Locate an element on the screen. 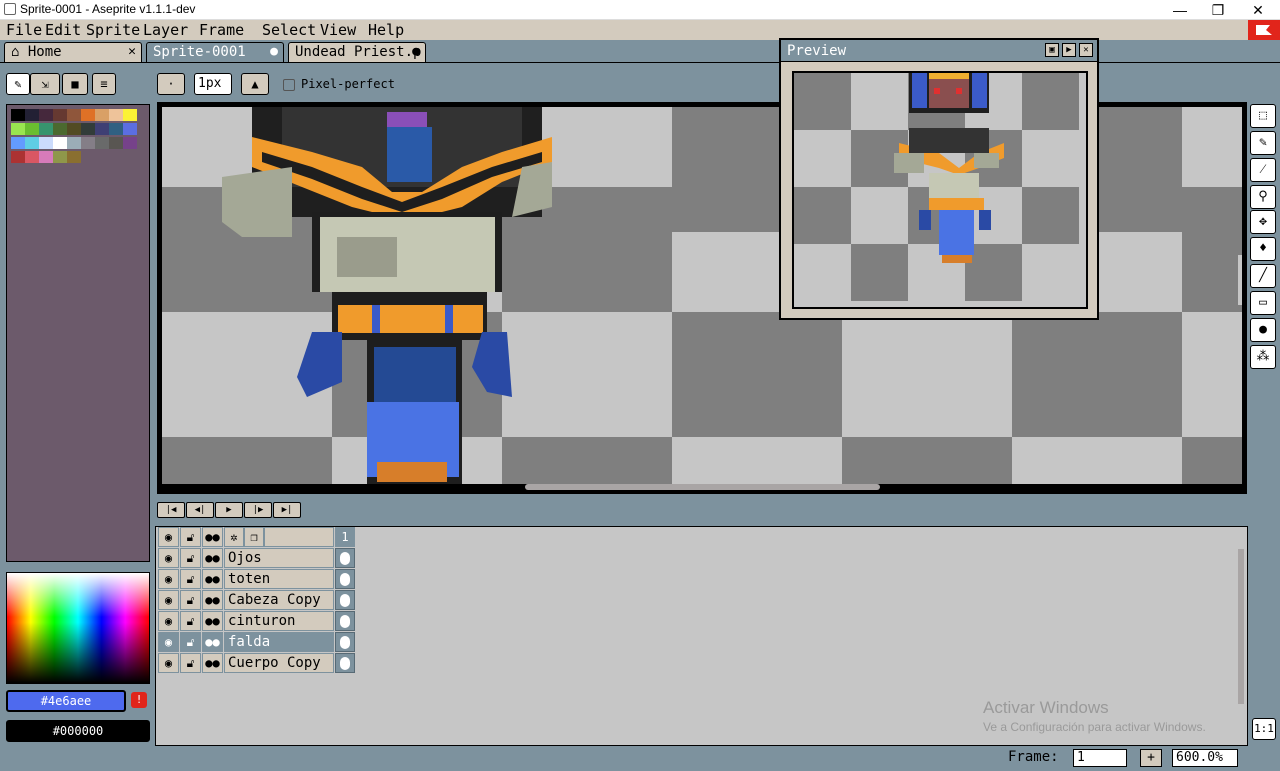 This screenshot has width=1280, height=771. layer-row: ◉ 🔓︎ ●● Ojos is located at coordinates (258, 558).